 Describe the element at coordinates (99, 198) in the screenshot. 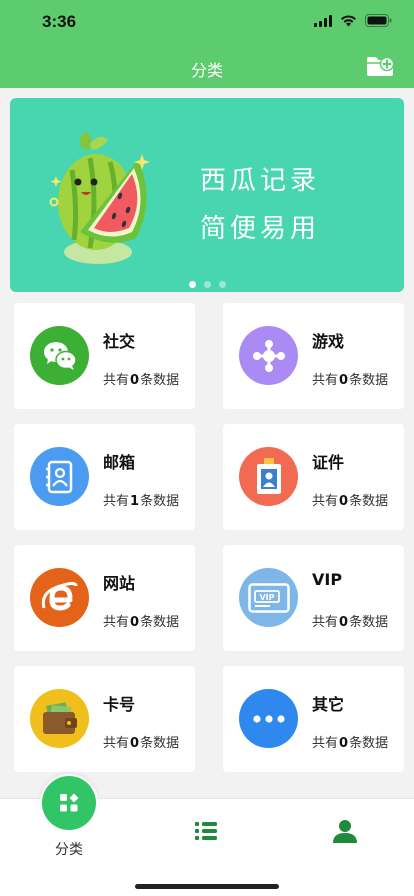

I see `watermelon-mascot-icon` at that location.